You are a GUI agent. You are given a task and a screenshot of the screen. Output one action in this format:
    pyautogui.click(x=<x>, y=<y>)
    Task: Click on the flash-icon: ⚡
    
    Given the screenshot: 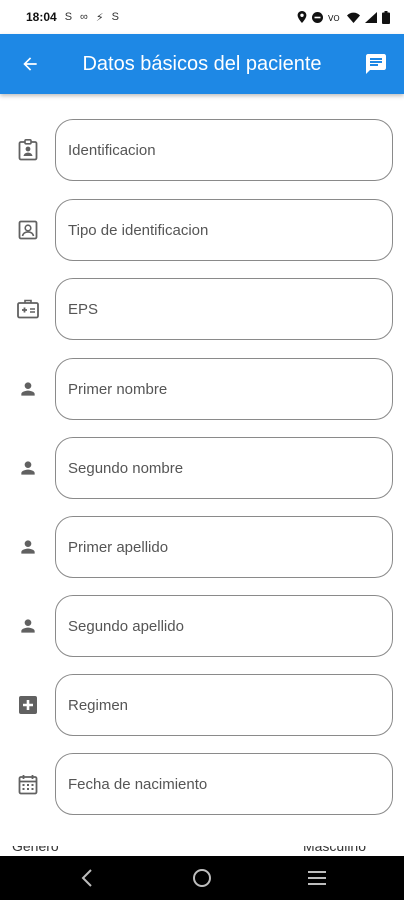 What is the action you would take?
    pyautogui.click(x=99, y=17)
    